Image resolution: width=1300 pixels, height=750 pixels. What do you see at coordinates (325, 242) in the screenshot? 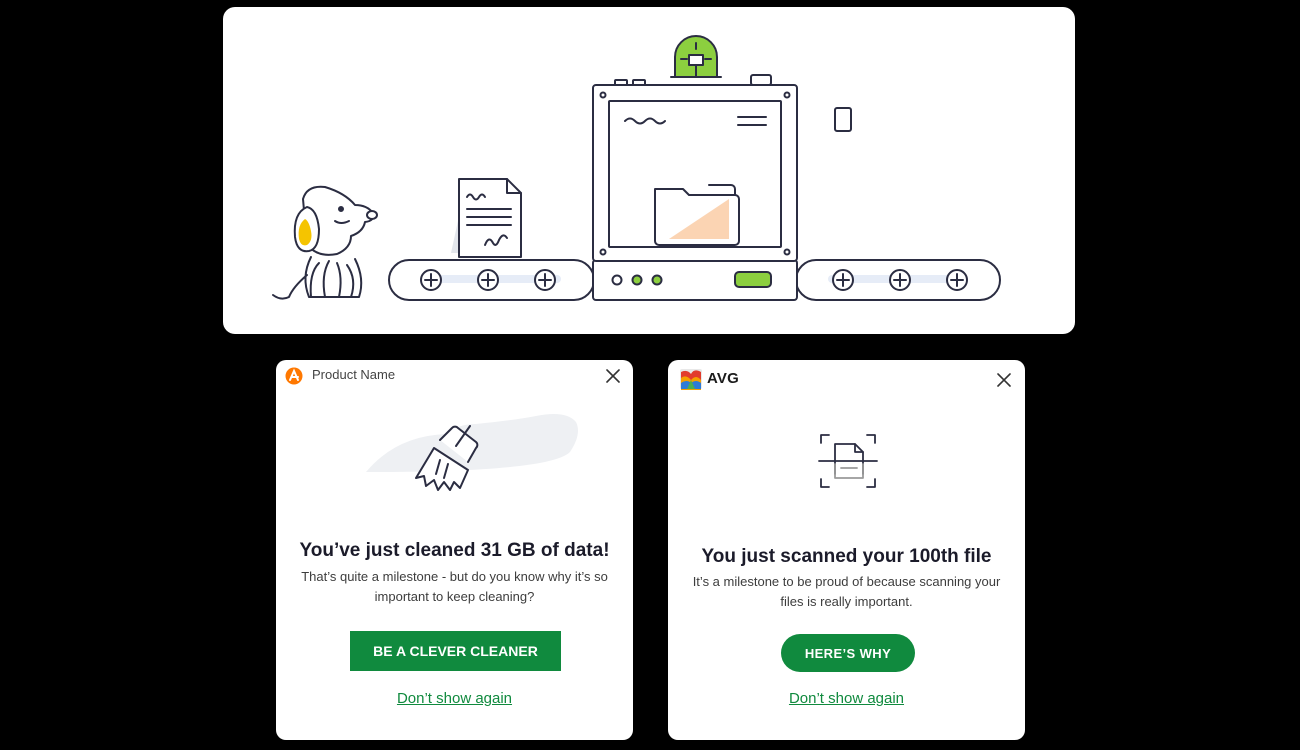
I see `dog-character` at bounding box center [325, 242].